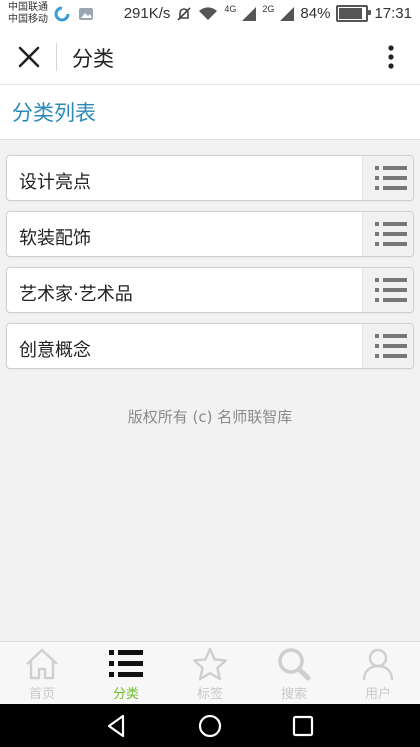 Image resolution: width=420 pixels, height=747 pixels. I want to click on section-title: 分类列表, so click(54, 113).